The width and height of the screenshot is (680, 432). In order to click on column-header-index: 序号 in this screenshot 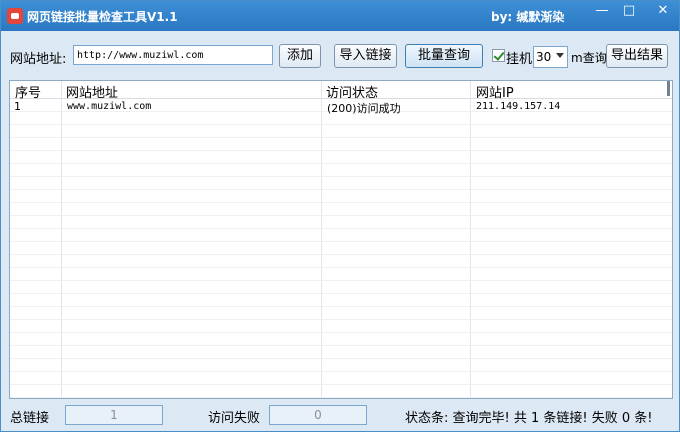, I will do `click(28, 91)`.